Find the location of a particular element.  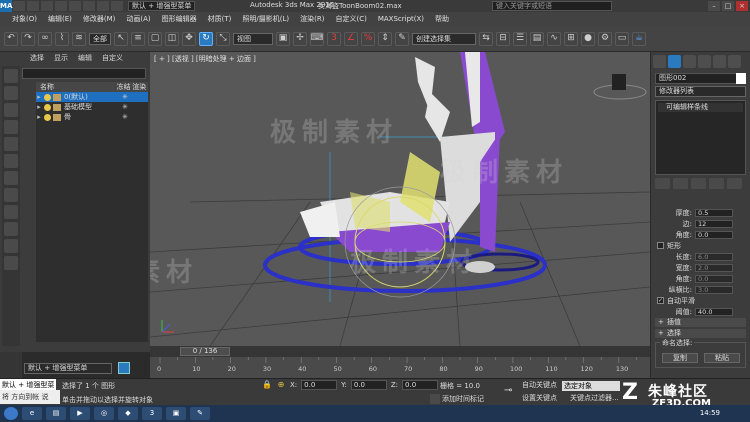

explorer-layer-dropdown: 默认 + 增强型菜单 is located at coordinates (68, 368).